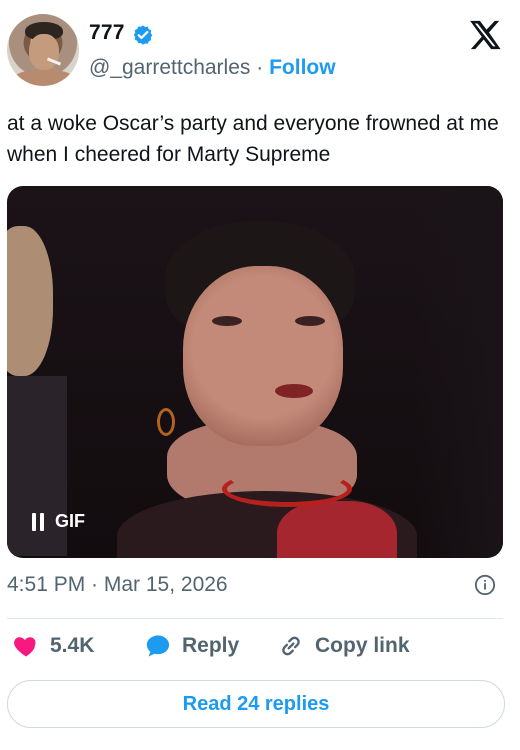  What do you see at coordinates (227, 321) in the screenshot?
I see `media-left-eye` at bounding box center [227, 321].